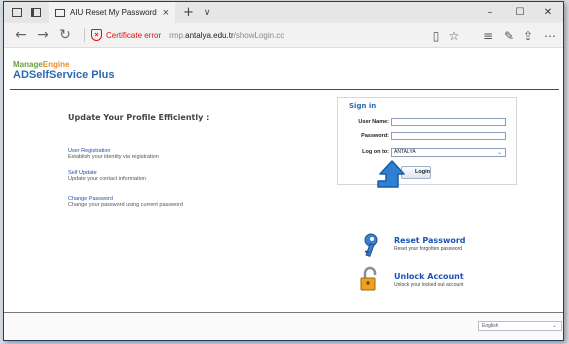 The width and height of the screenshot is (569, 344). I want to click on share-icon: ⇪, so click(528, 35).